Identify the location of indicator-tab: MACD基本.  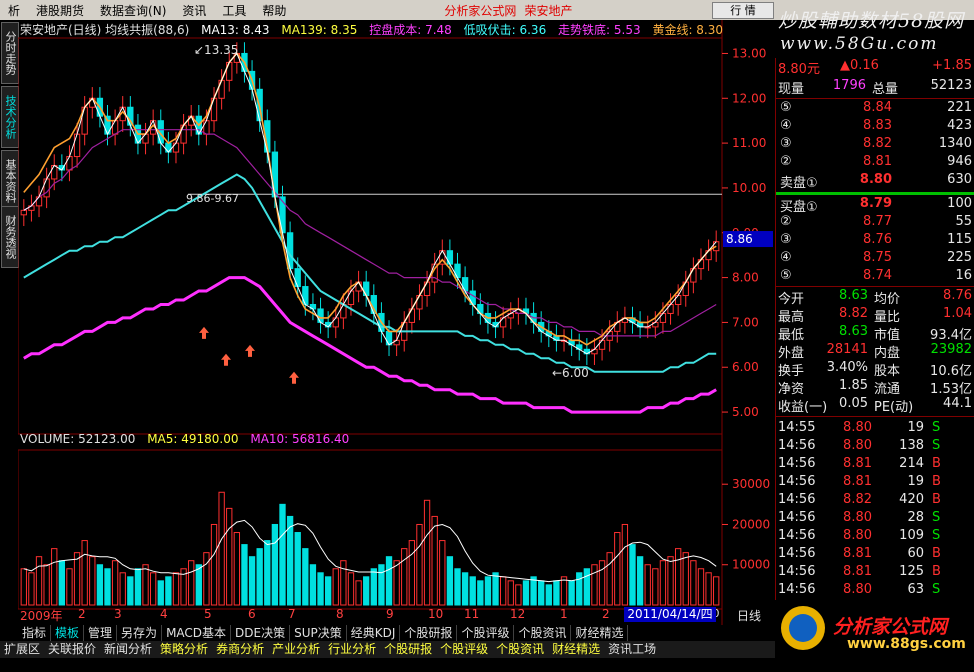
(197, 633).